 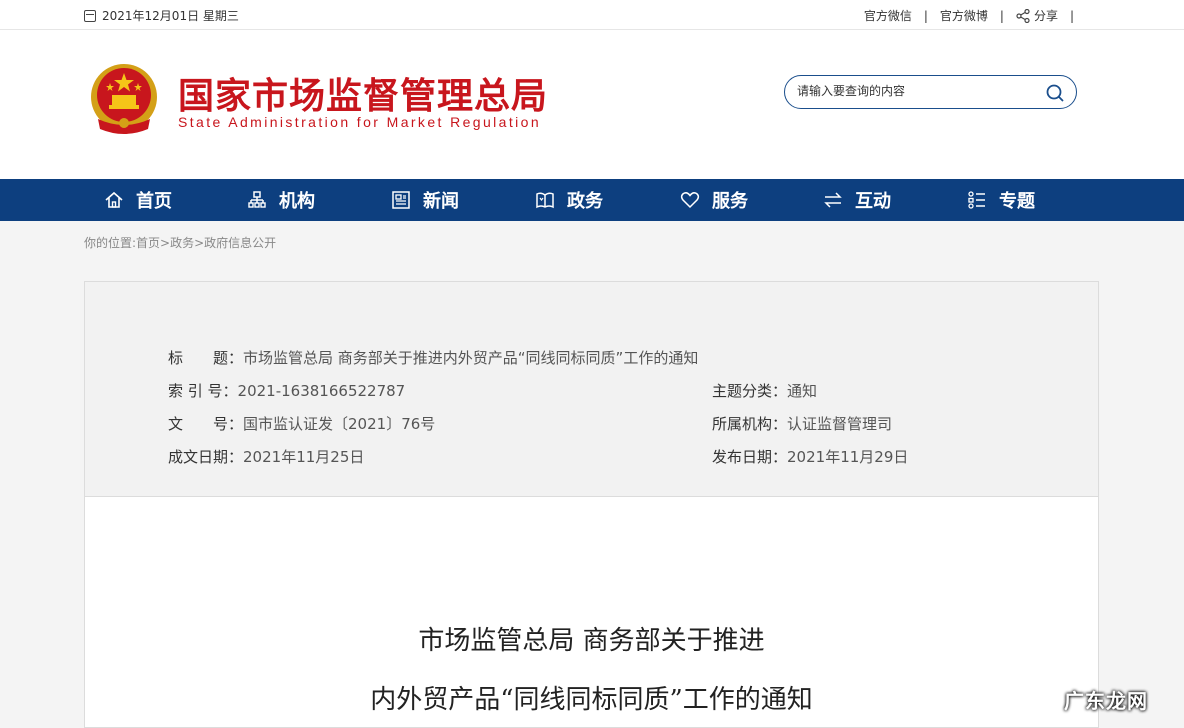 What do you see at coordinates (206, 358) in the screenshot?
I see `meta-label: 标 题：` at bounding box center [206, 358].